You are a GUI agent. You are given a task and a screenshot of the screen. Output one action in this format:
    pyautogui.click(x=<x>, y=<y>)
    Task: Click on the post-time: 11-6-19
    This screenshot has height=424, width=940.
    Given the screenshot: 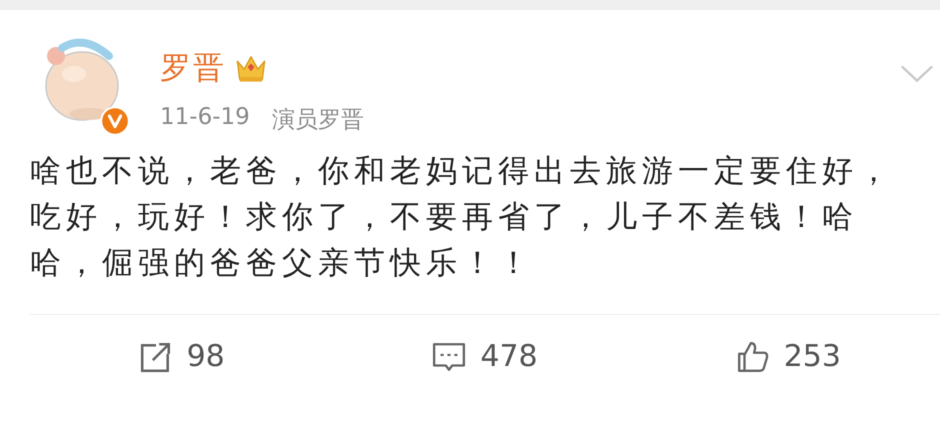 What is the action you would take?
    pyautogui.click(x=205, y=118)
    